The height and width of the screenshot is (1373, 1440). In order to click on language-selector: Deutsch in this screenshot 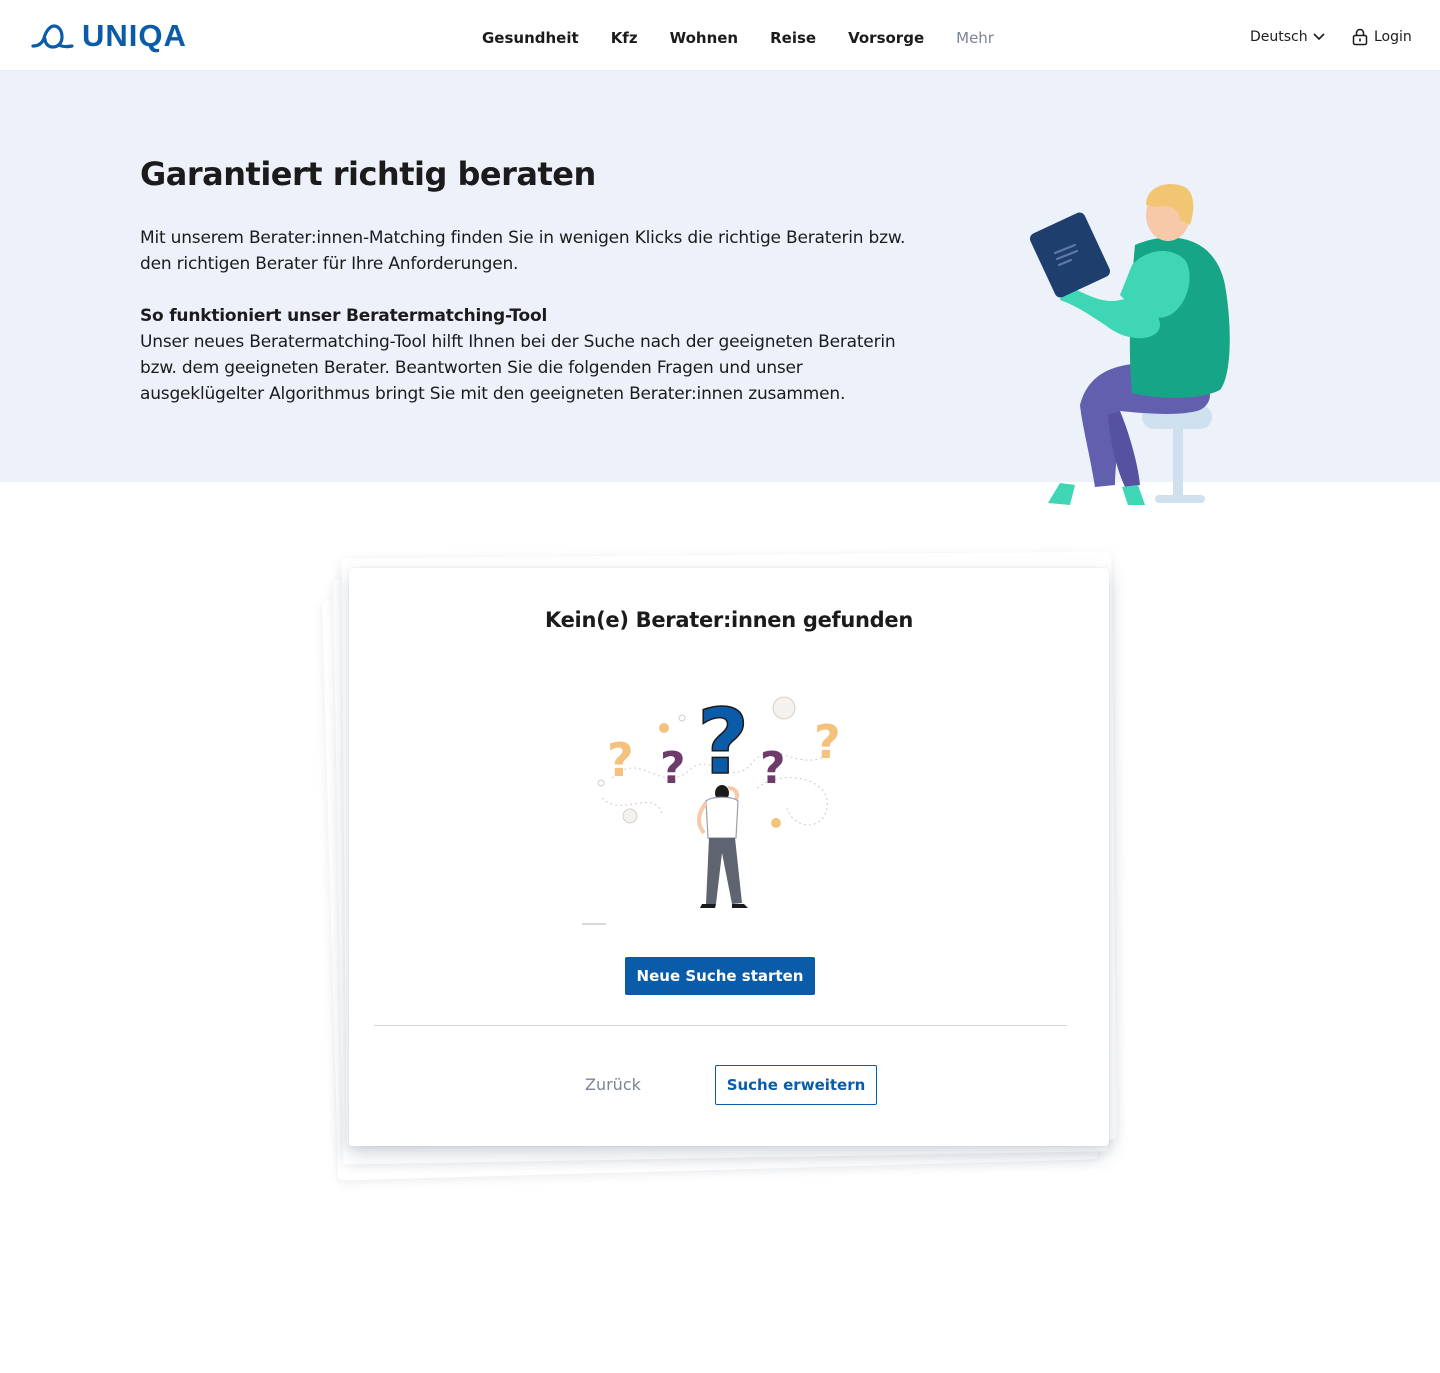, I will do `click(1288, 37)`.